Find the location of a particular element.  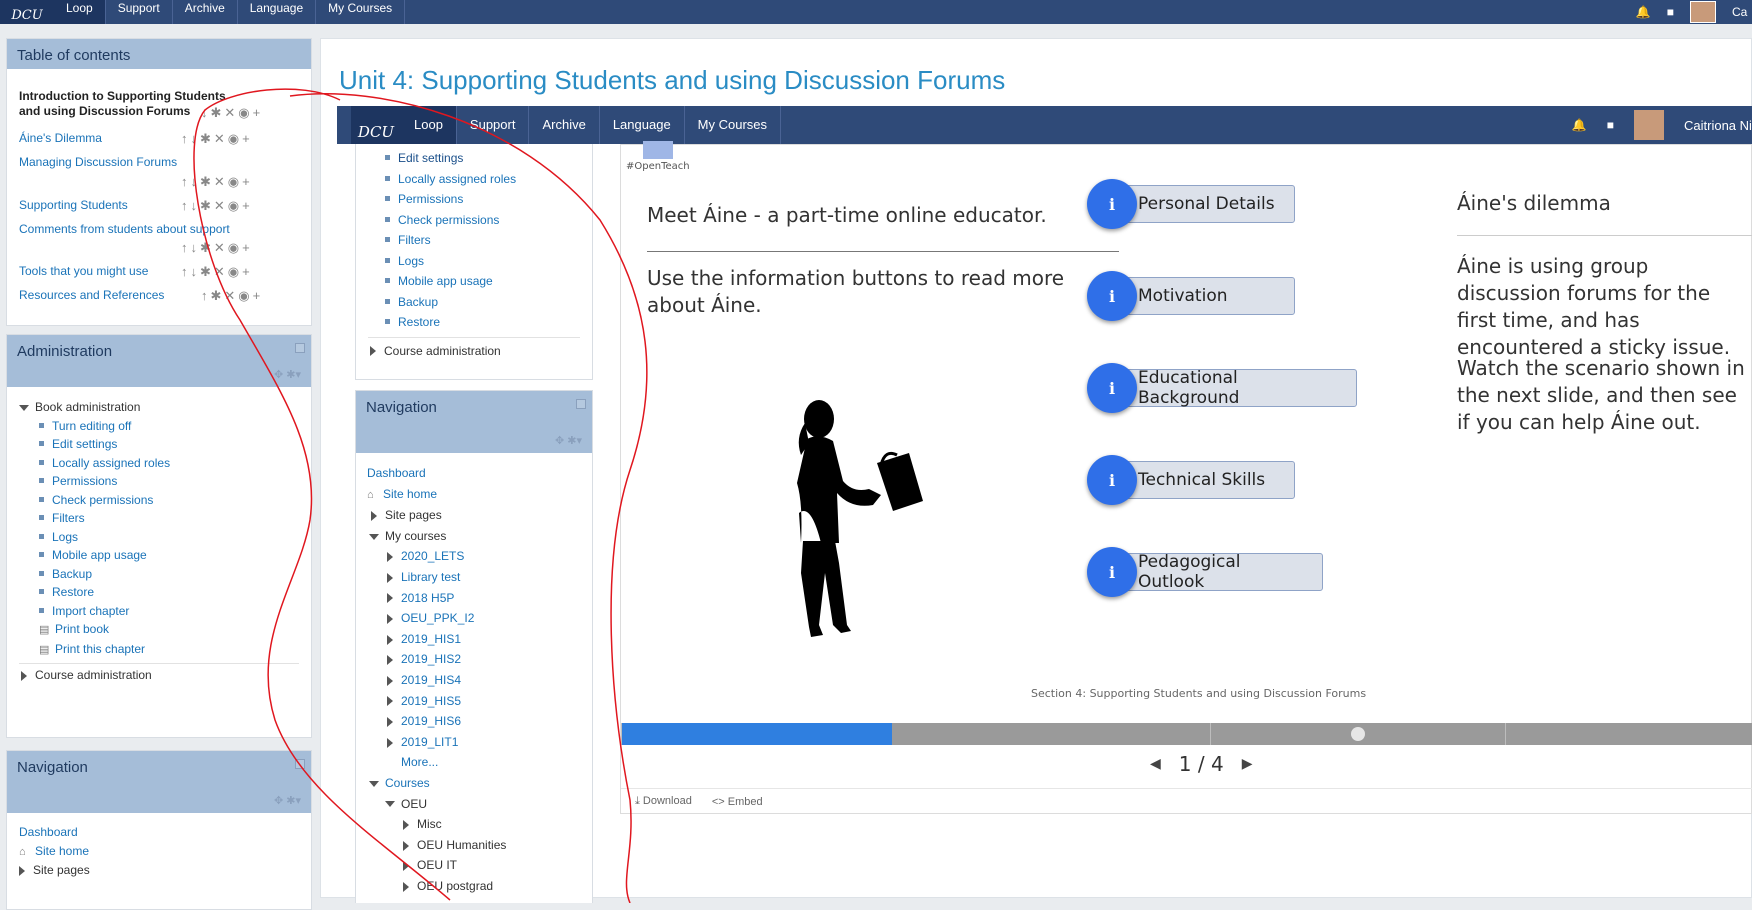

embed-button: <> Embed is located at coordinates (737, 802).